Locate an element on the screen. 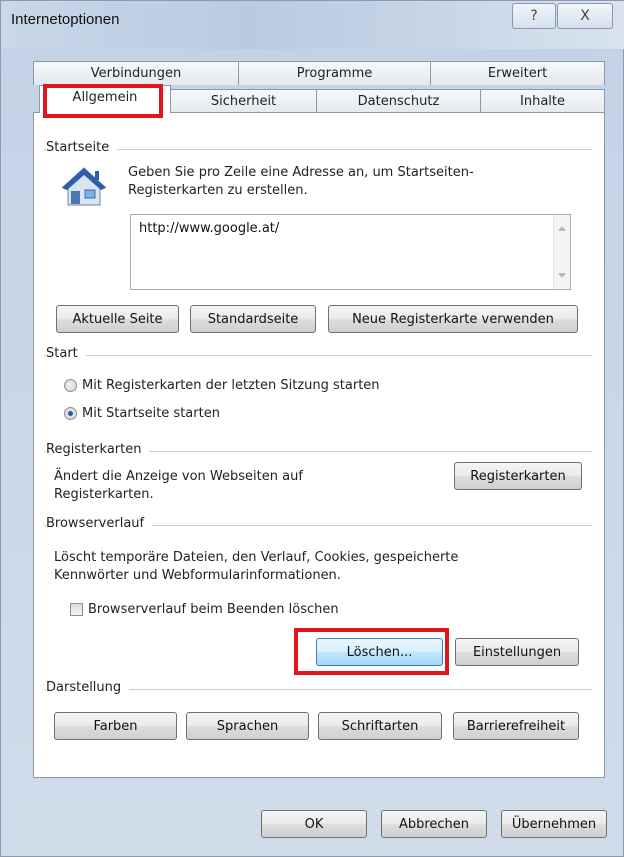 This screenshot has height=857, width=624. tab-inhalte: Inhalte is located at coordinates (542, 101).